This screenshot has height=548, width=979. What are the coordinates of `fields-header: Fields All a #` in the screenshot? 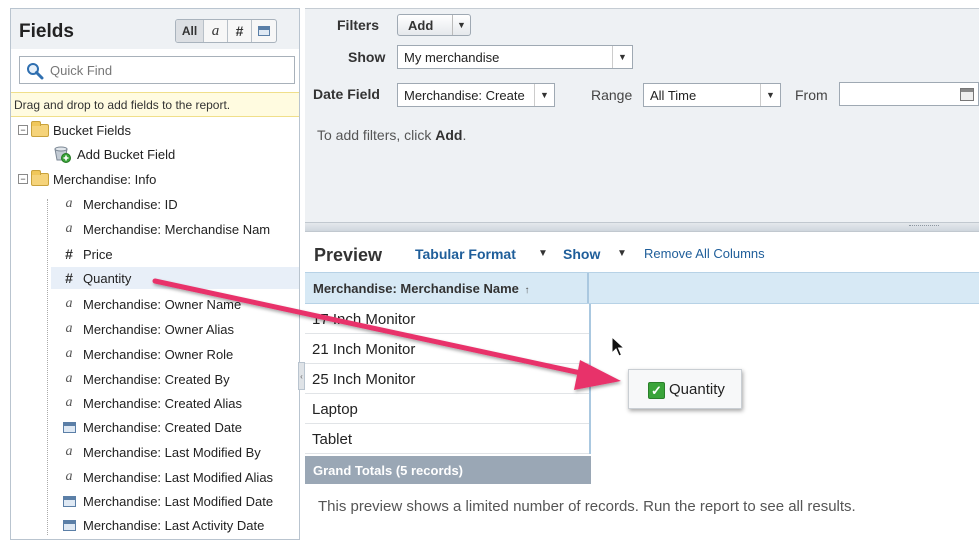 It's located at (155, 29).